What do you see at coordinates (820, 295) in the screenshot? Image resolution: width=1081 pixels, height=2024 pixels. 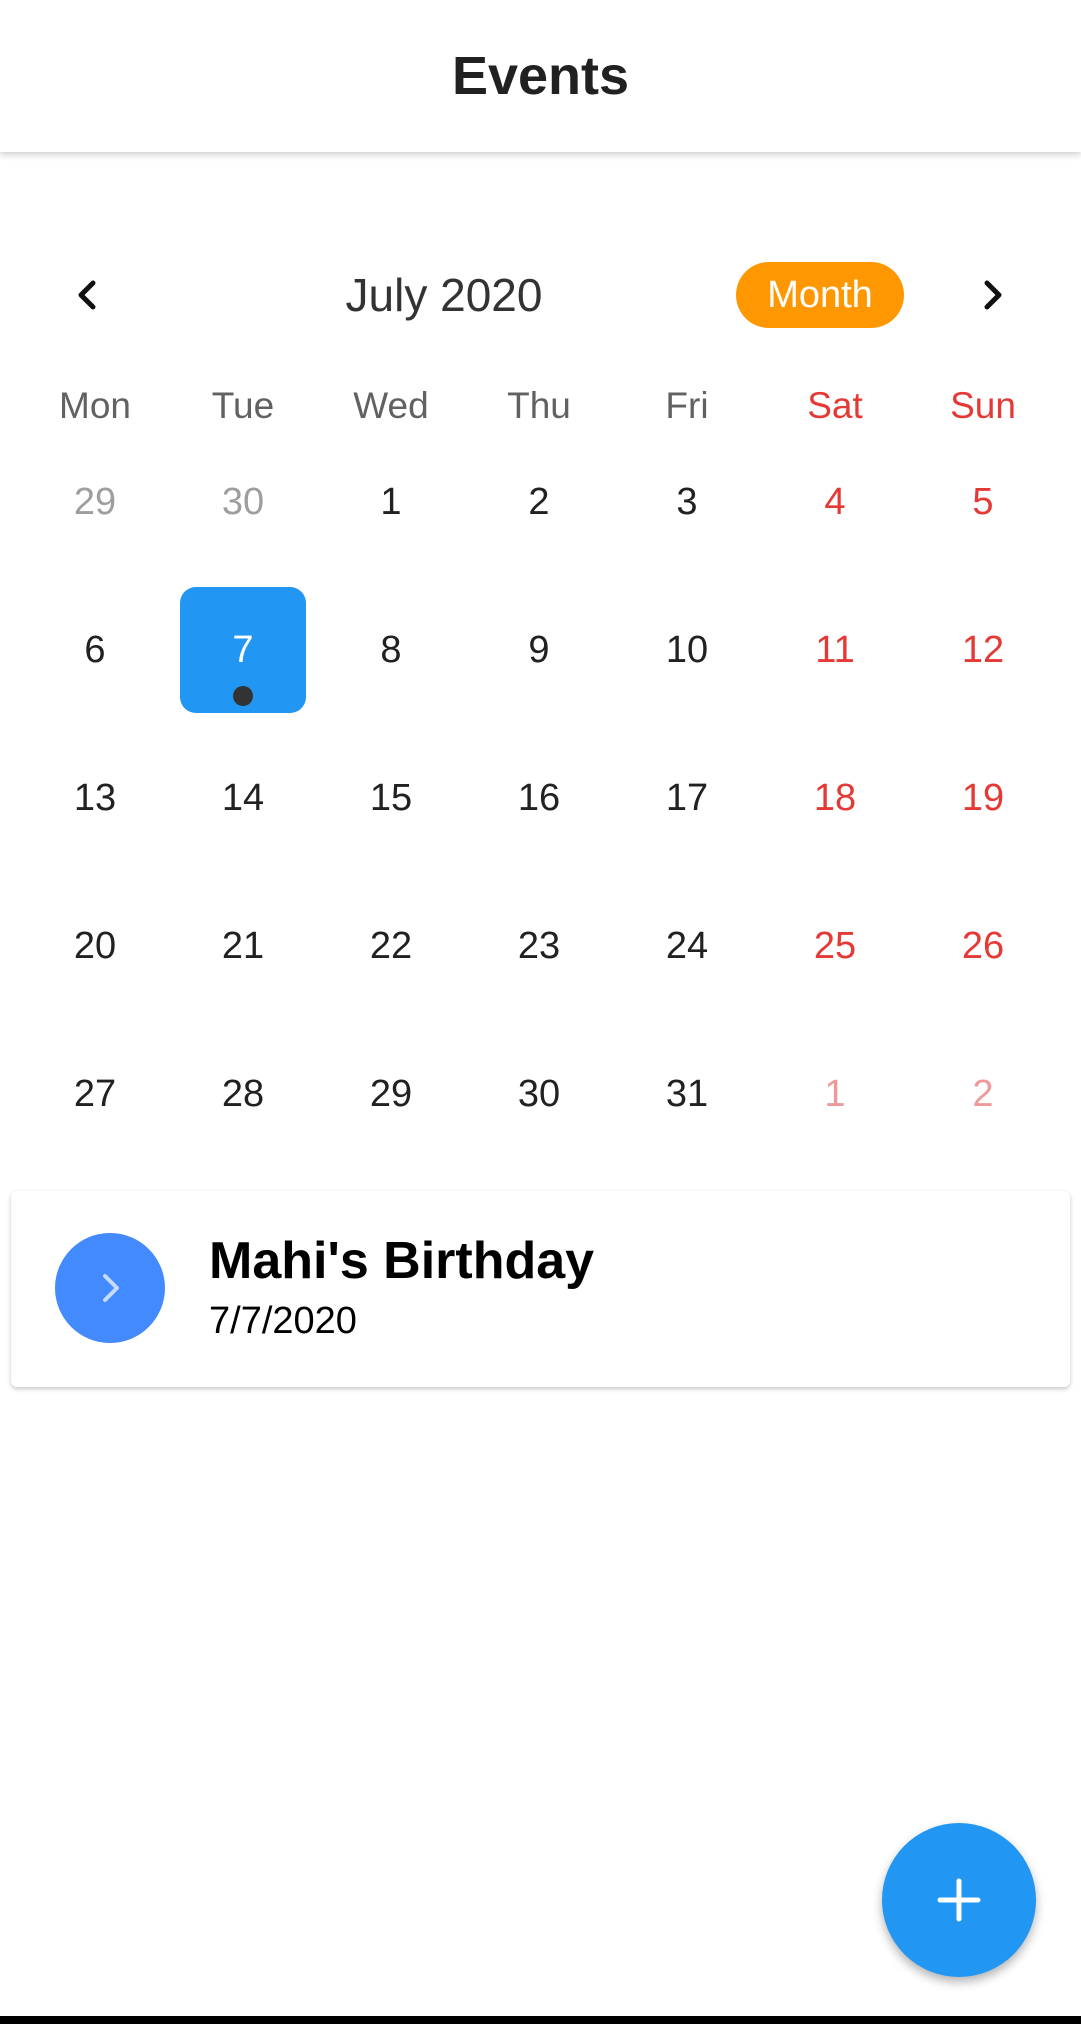 I see `format-toggle-button: Month` at bounding box center [820, 295].